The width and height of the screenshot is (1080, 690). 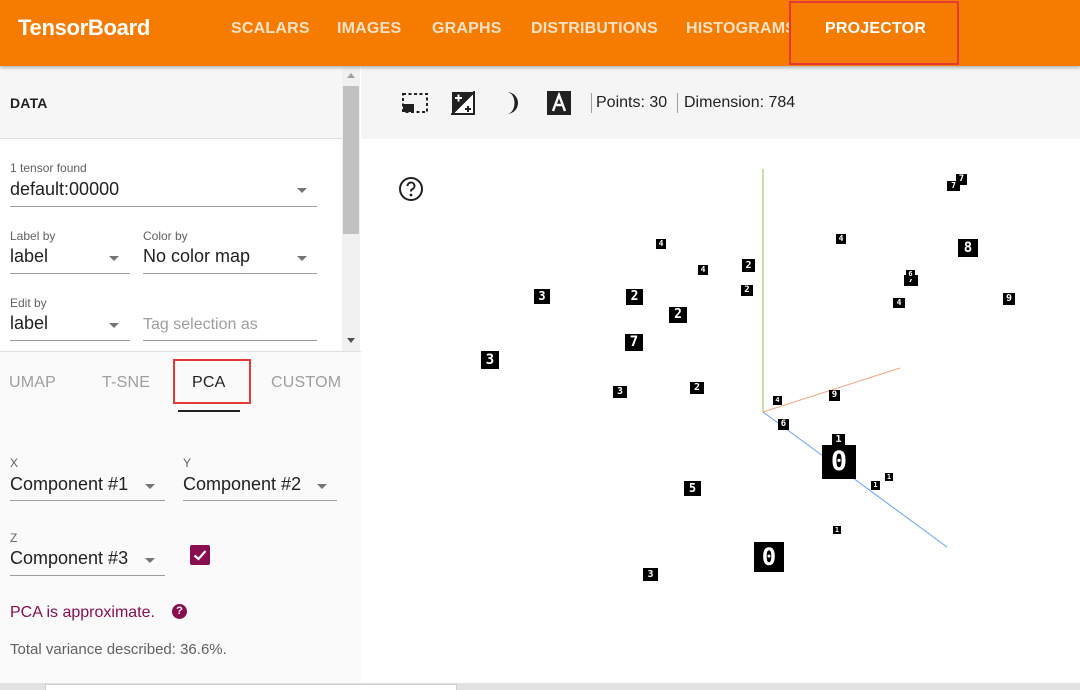 What do you see at coordinates (179, 611) in the screenshot?
I see `help-icon: ?` at bounding box center [179, 611].